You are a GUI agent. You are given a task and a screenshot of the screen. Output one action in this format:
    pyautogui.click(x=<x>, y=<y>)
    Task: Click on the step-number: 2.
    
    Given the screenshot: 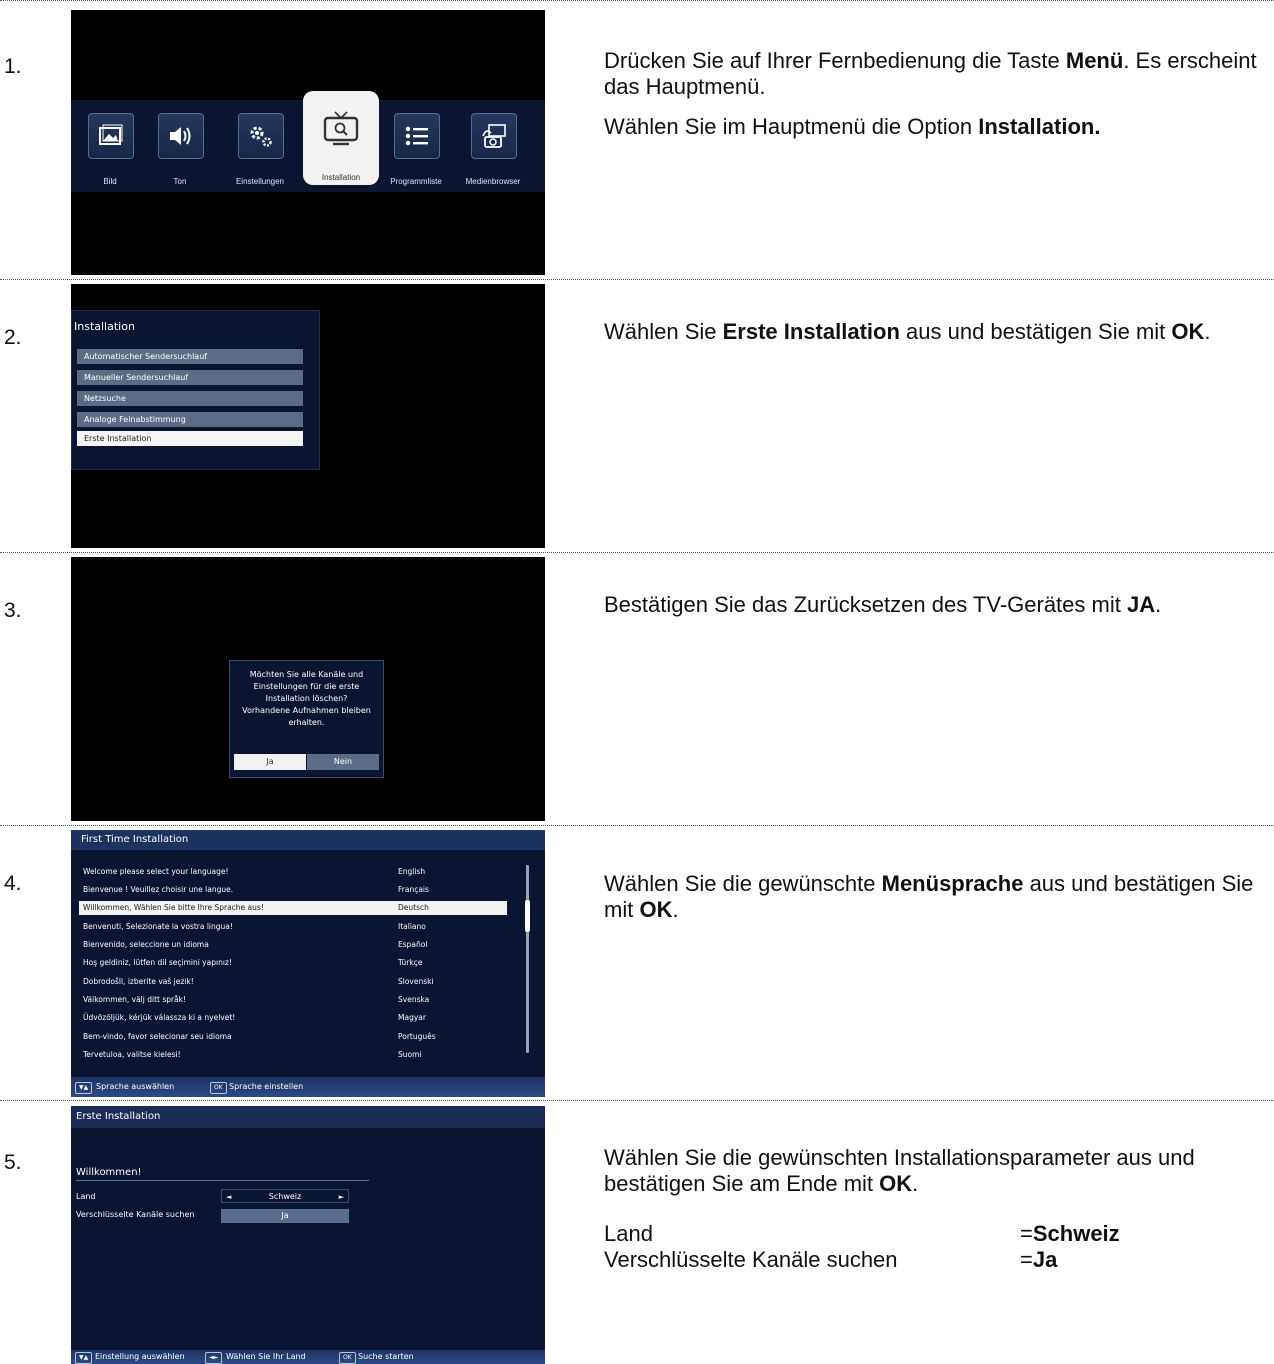 What is the action you would take?
    pyautogui.click(x=13, y=337)
    